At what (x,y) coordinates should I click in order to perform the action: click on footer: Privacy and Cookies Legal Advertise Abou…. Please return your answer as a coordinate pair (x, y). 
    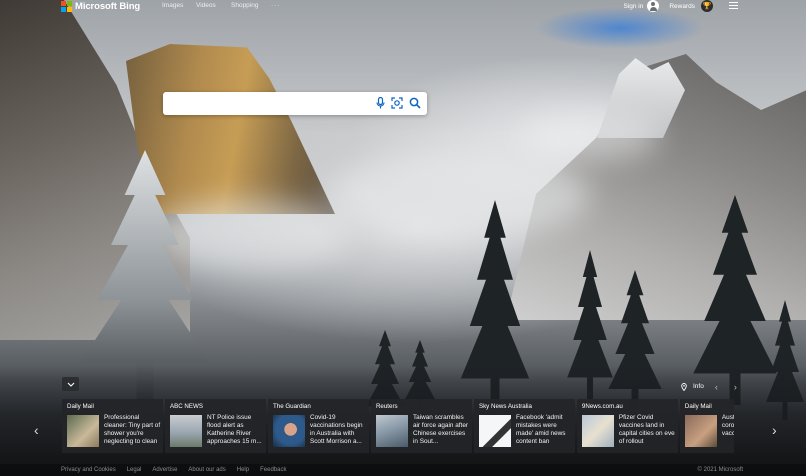
    Looking at the image, I should click on (403, 470).